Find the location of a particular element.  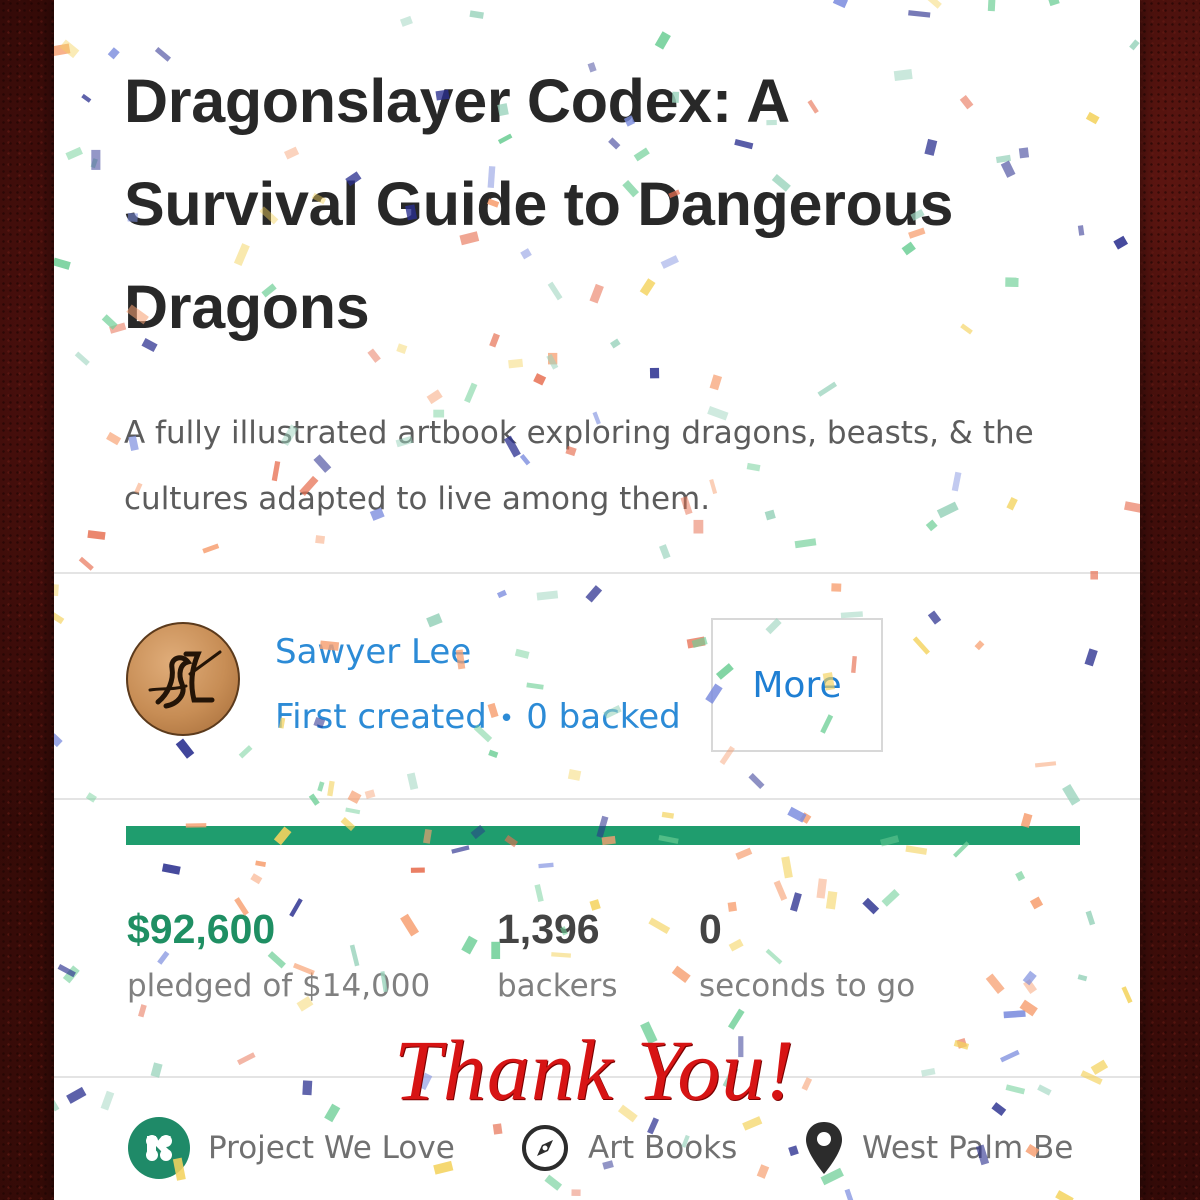

thank-you-overlay: Thank You! is located at coordinates (595, 1070).